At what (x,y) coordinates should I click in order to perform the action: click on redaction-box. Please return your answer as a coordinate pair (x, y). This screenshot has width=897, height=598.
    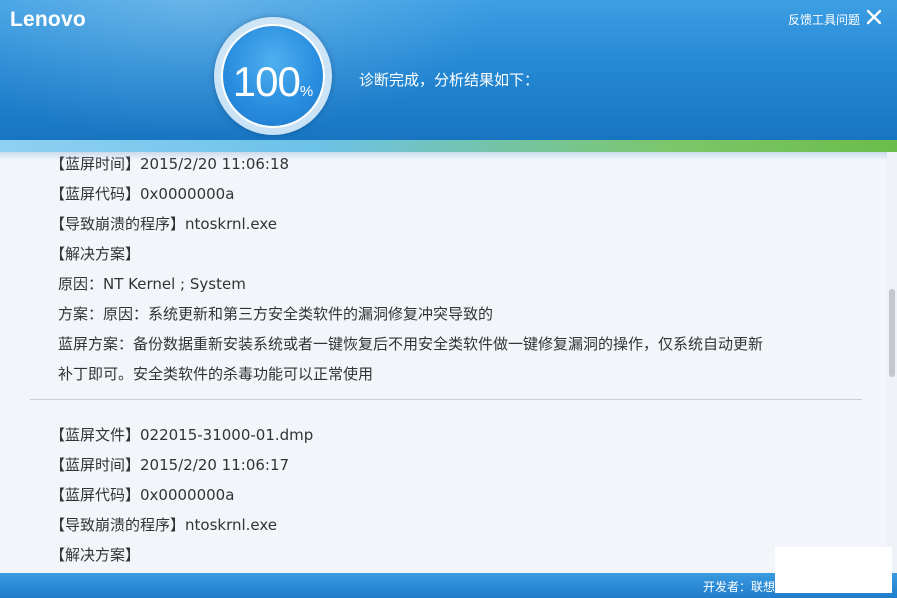
    Looking at the image, I should click on (833, 570).